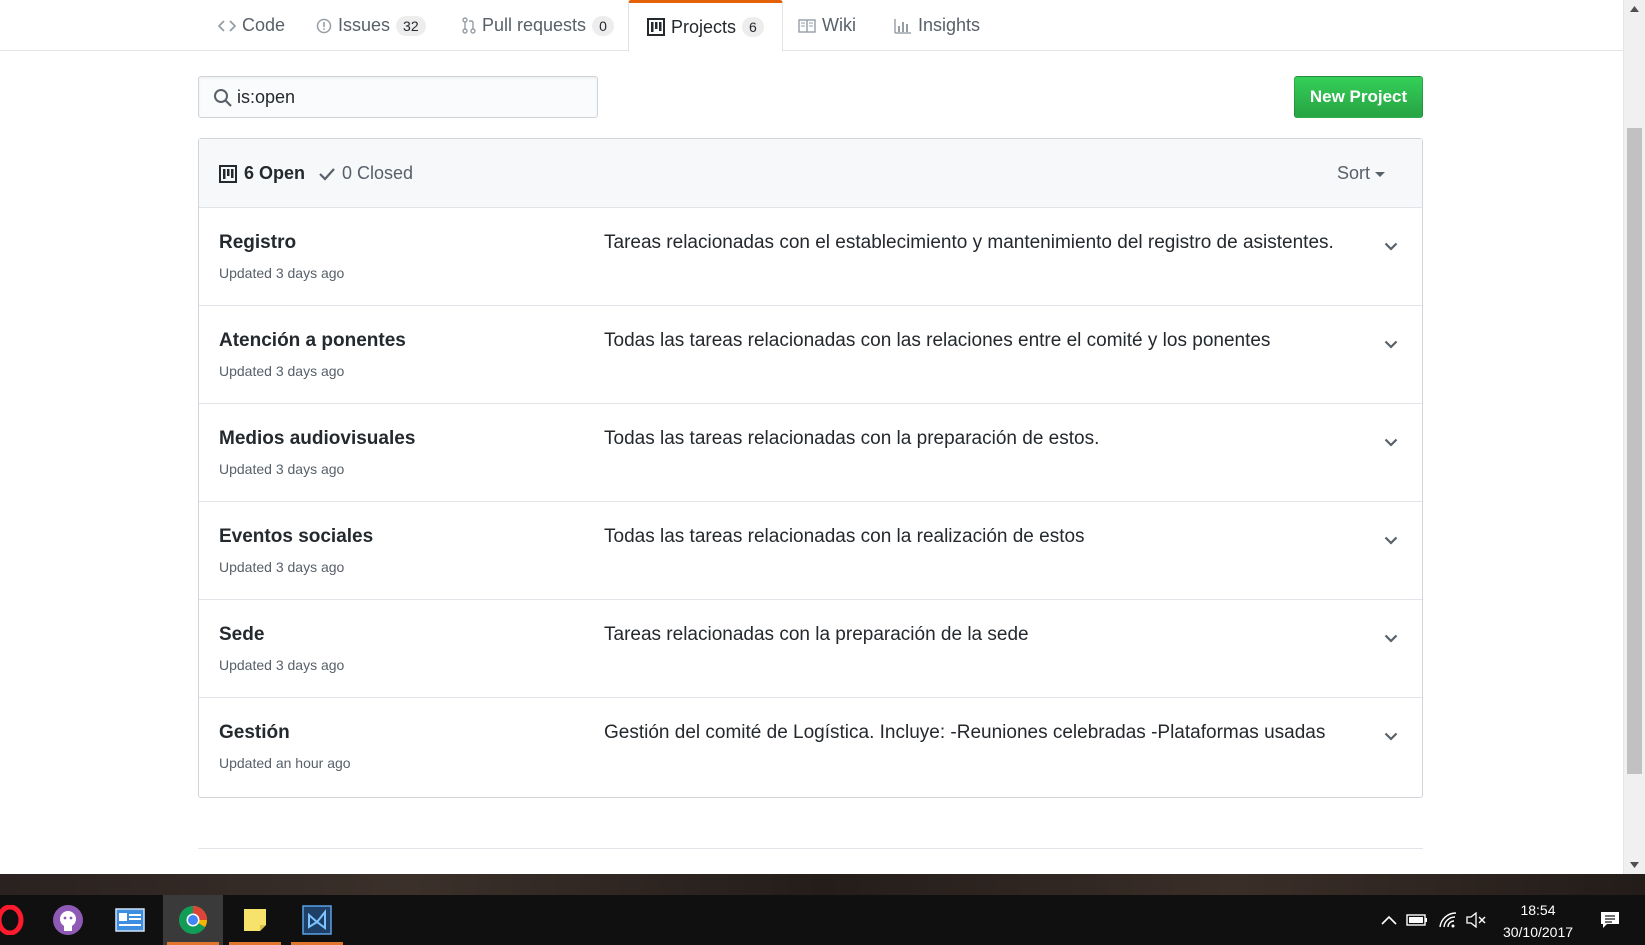 The image size is (1645, 945). Describe the element at coordinates (317, 439) in the screenshot. I see `project-name-link: Medios audiovisuales` at that location.